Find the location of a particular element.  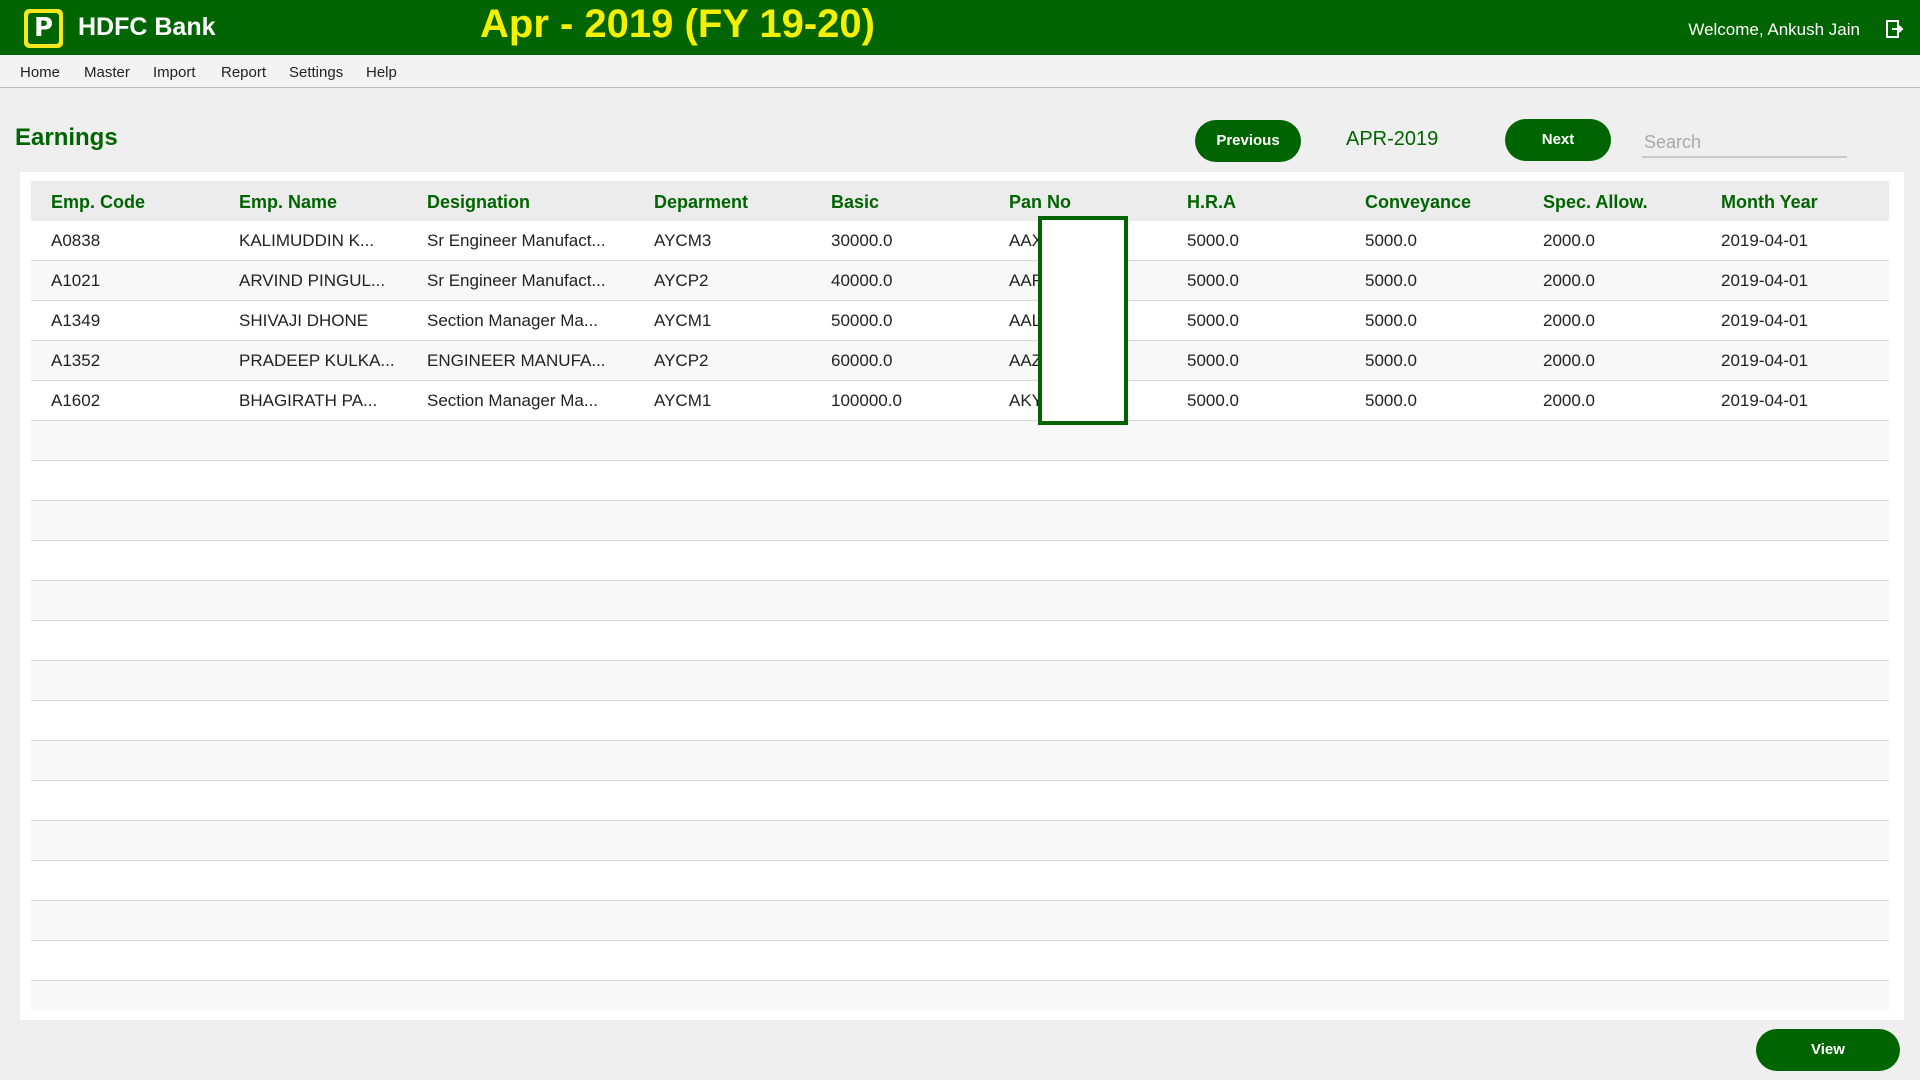

menu-home: Home is located at coordinates (40, 72).